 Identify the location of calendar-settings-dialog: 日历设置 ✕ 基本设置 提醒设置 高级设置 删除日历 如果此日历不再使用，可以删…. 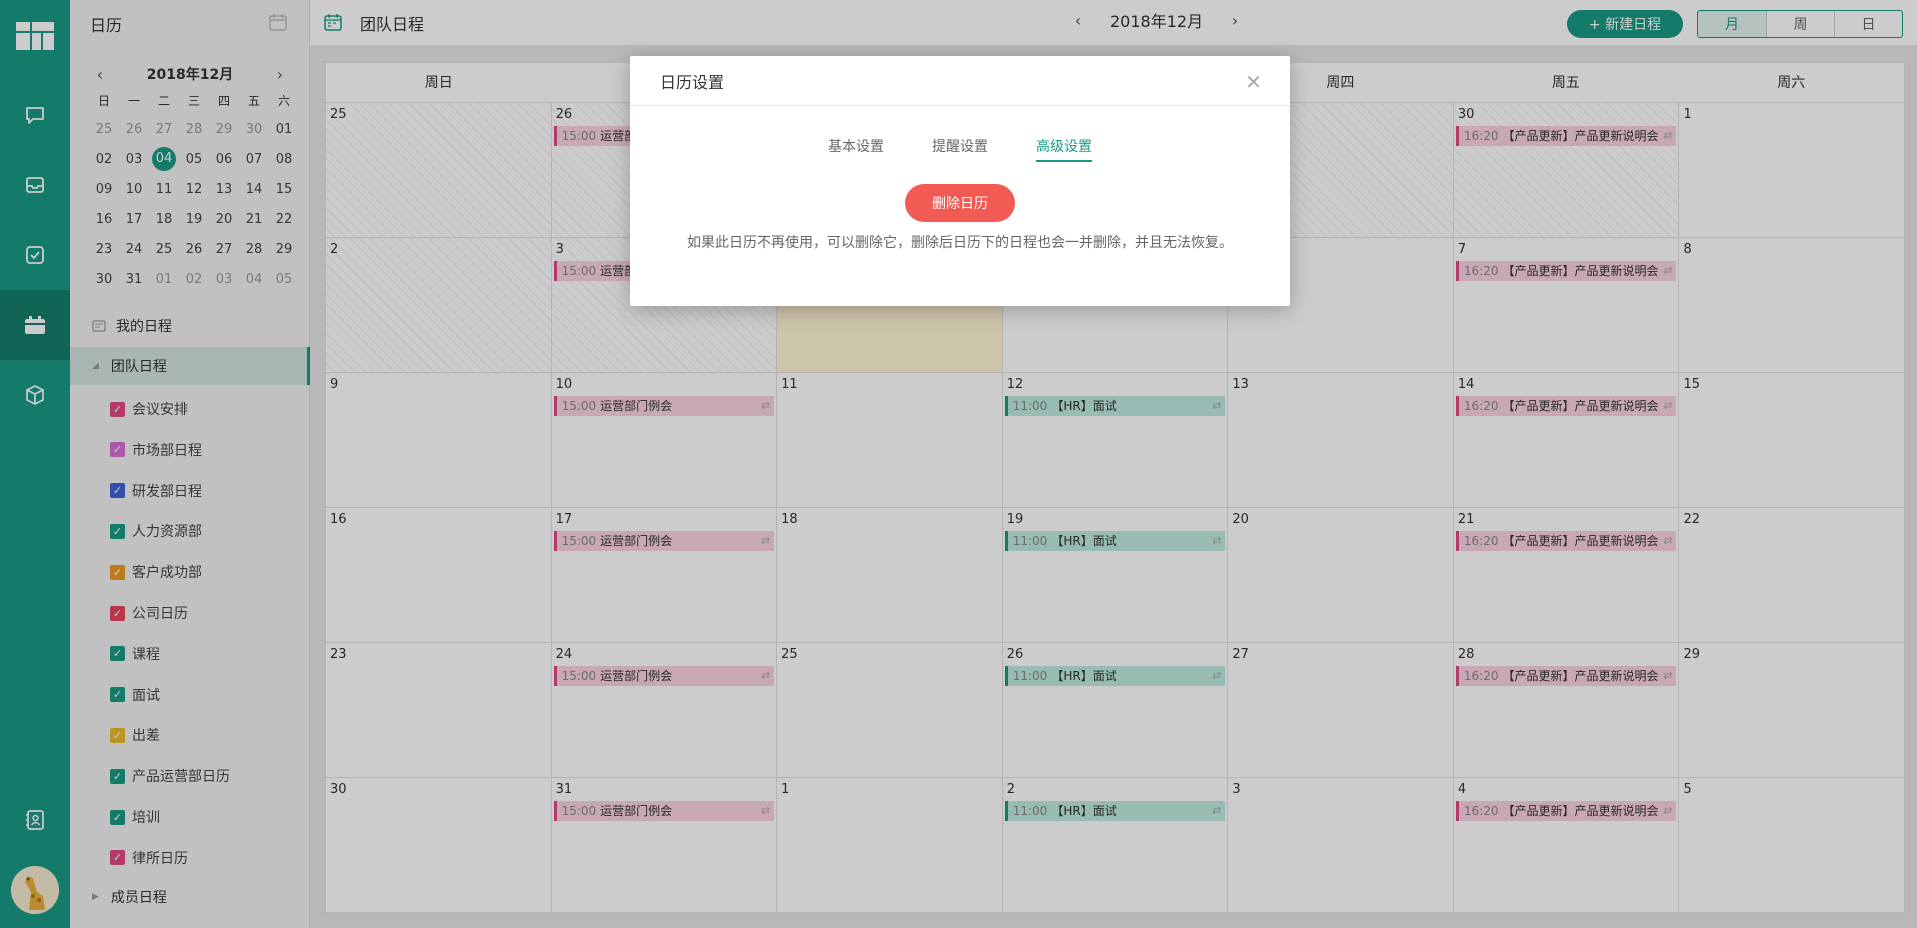
(960, 181).